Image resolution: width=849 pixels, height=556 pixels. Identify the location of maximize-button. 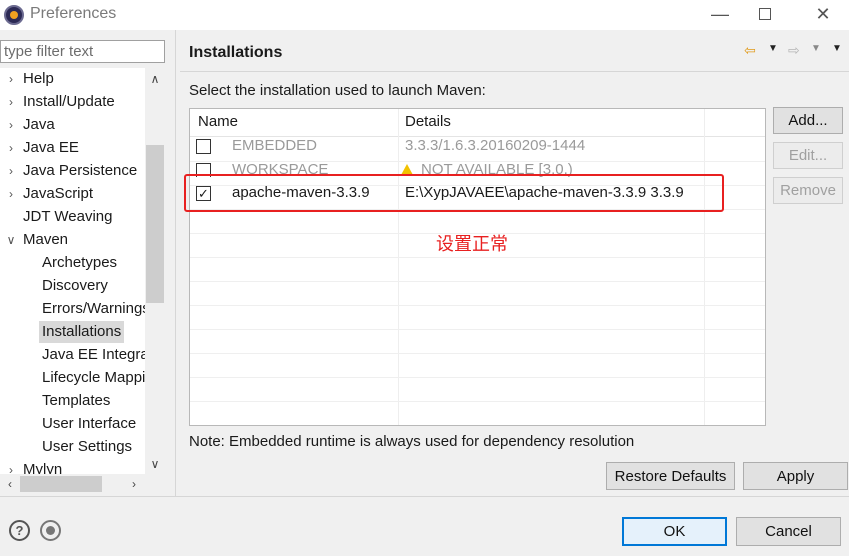
(765, 15).